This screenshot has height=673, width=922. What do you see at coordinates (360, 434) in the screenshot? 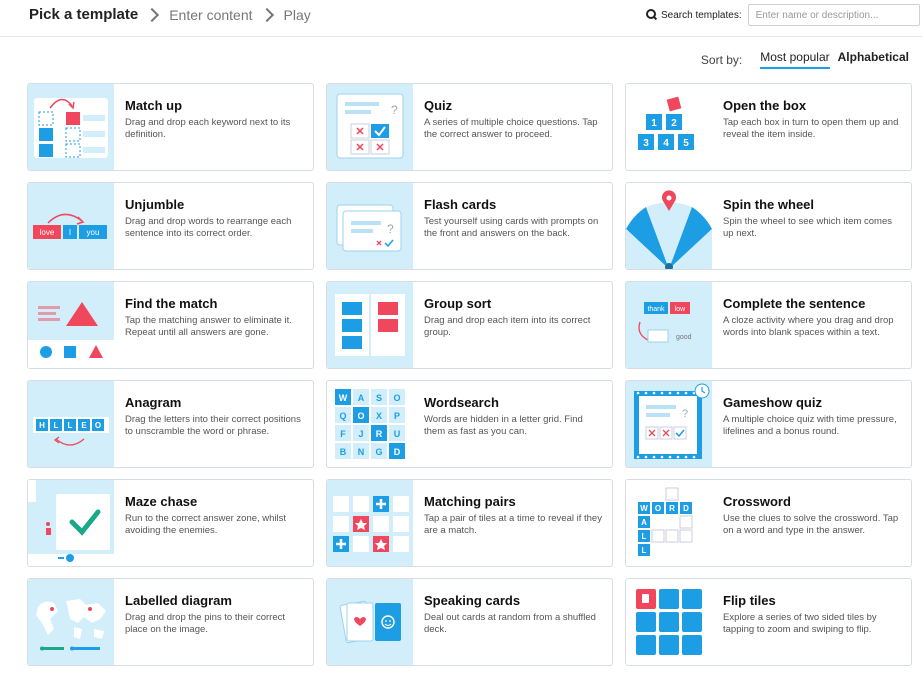
I see `wordsearch-letter: J` at bounding box center [360, 434].